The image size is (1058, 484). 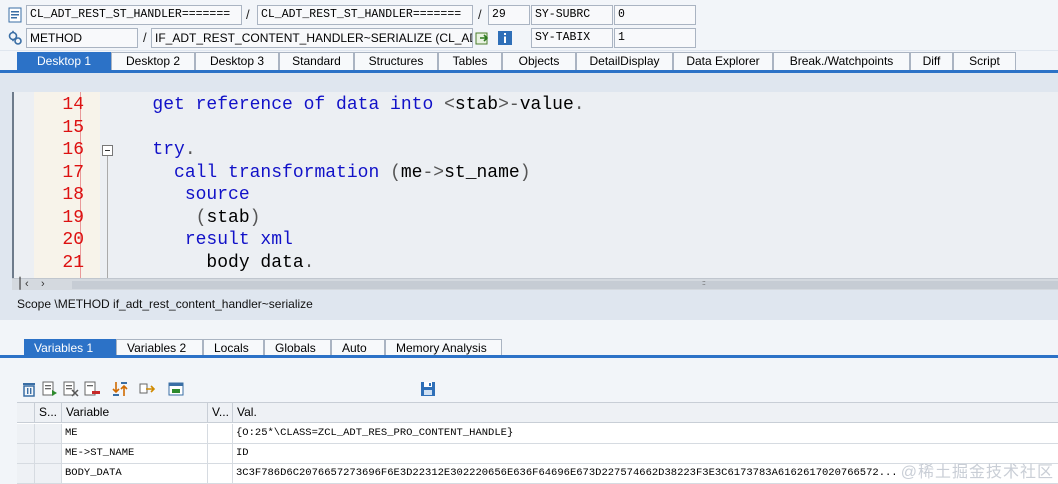 I want to click on tab-variables-1: Variables 1, so click(x=70, y=347).